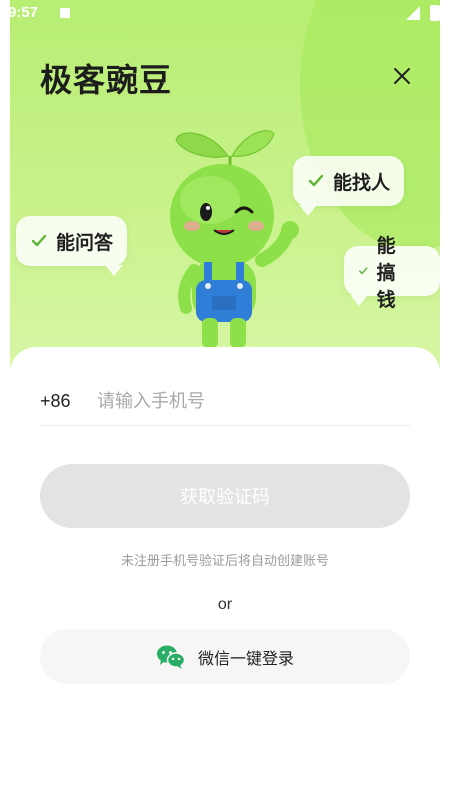 This screenshot has height=800, width=450. I want to click on get-verification-code-button: 获取验证码, so click(225, 496).